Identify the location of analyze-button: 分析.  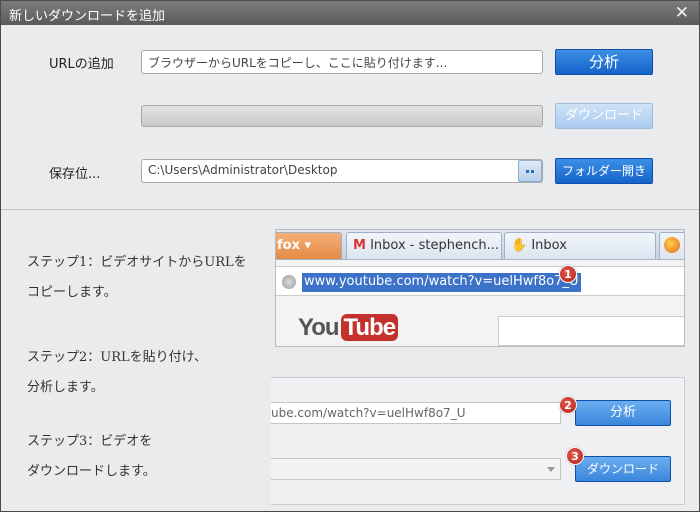
(604, 62).